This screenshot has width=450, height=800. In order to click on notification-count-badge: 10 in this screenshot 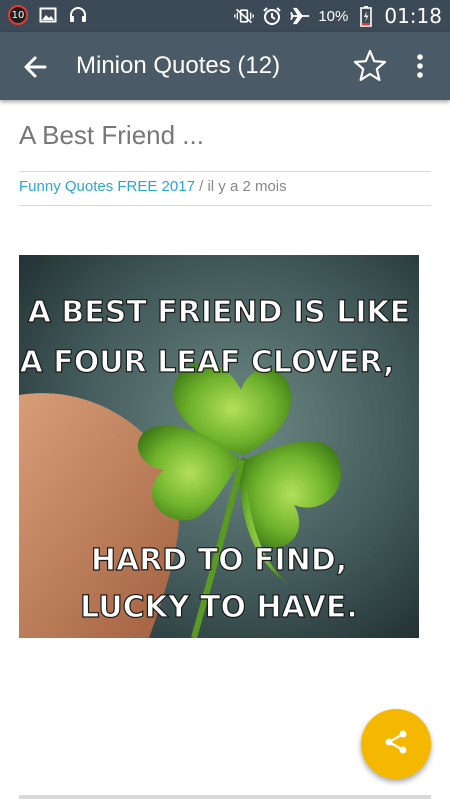, I will do `click(18, 15)`.